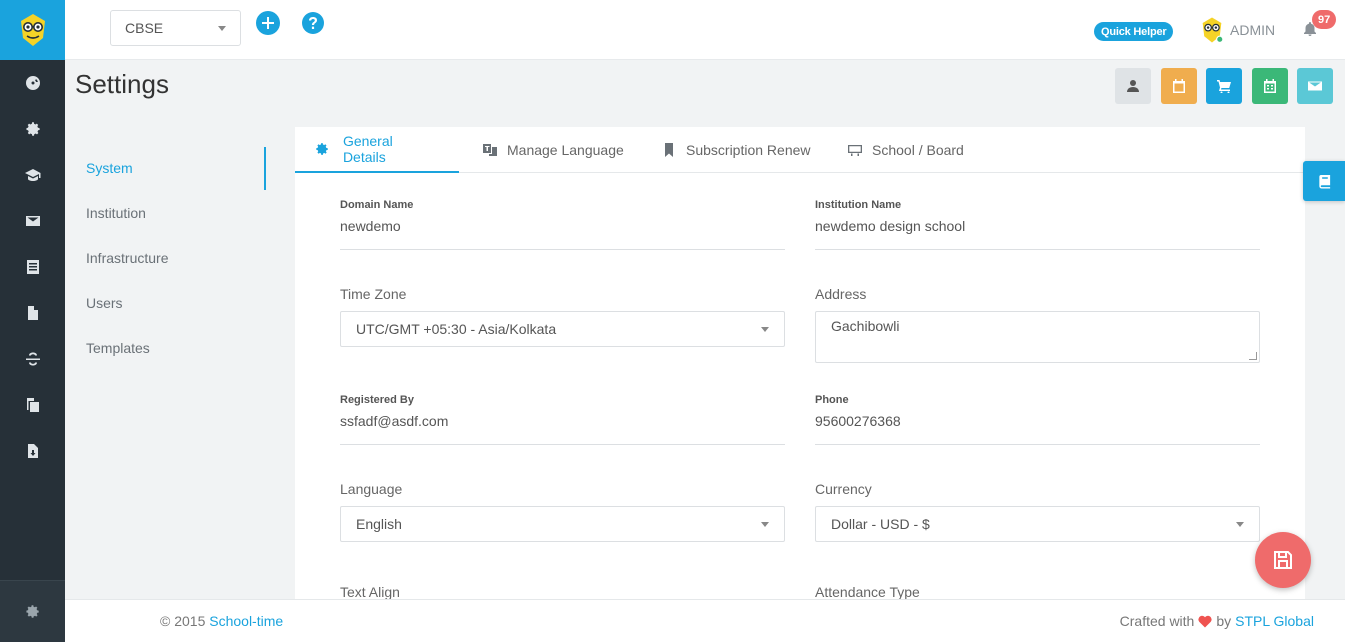 The height and width of the screenshot is (642, 1345). Describe the element at coordinates (1037, 233) in the screenshot. I see `institution-name-field: newdemo design school` at that location.